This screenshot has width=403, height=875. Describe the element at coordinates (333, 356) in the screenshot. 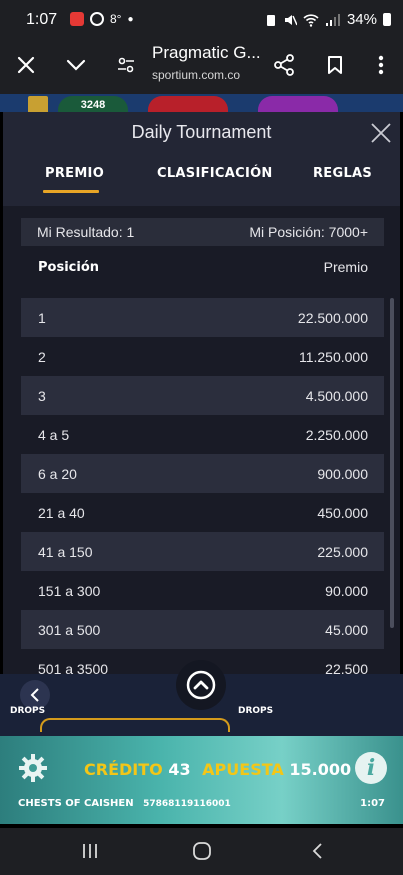

I see `row-prize: 11.250.000` at that location.